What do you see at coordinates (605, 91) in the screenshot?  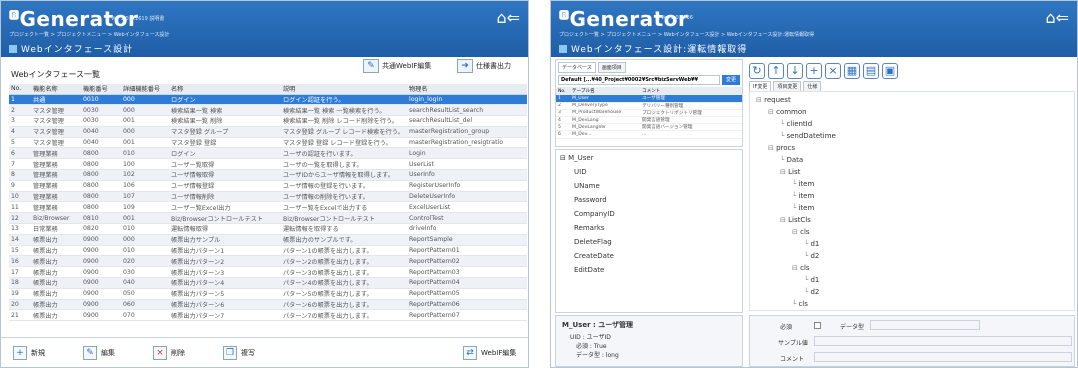 I see `column-header: テーブル名` at bounding box center [605, 91].